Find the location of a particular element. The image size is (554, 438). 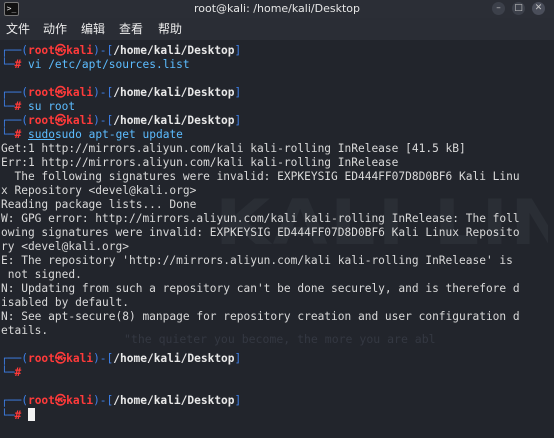

menu-view: 查看 is located at coordinates (131, 29).